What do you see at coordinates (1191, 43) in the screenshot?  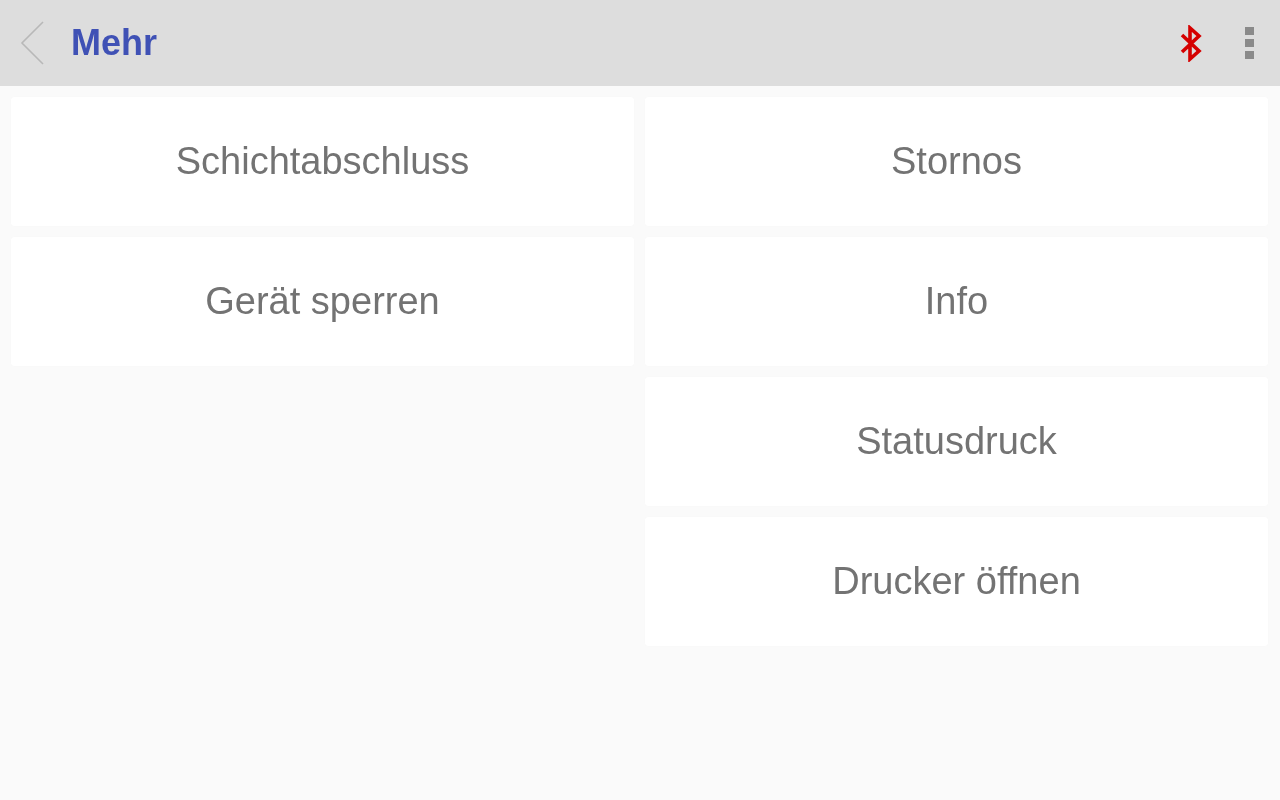 I see `bluetooth-icon` at bounding box center [1191, 43].